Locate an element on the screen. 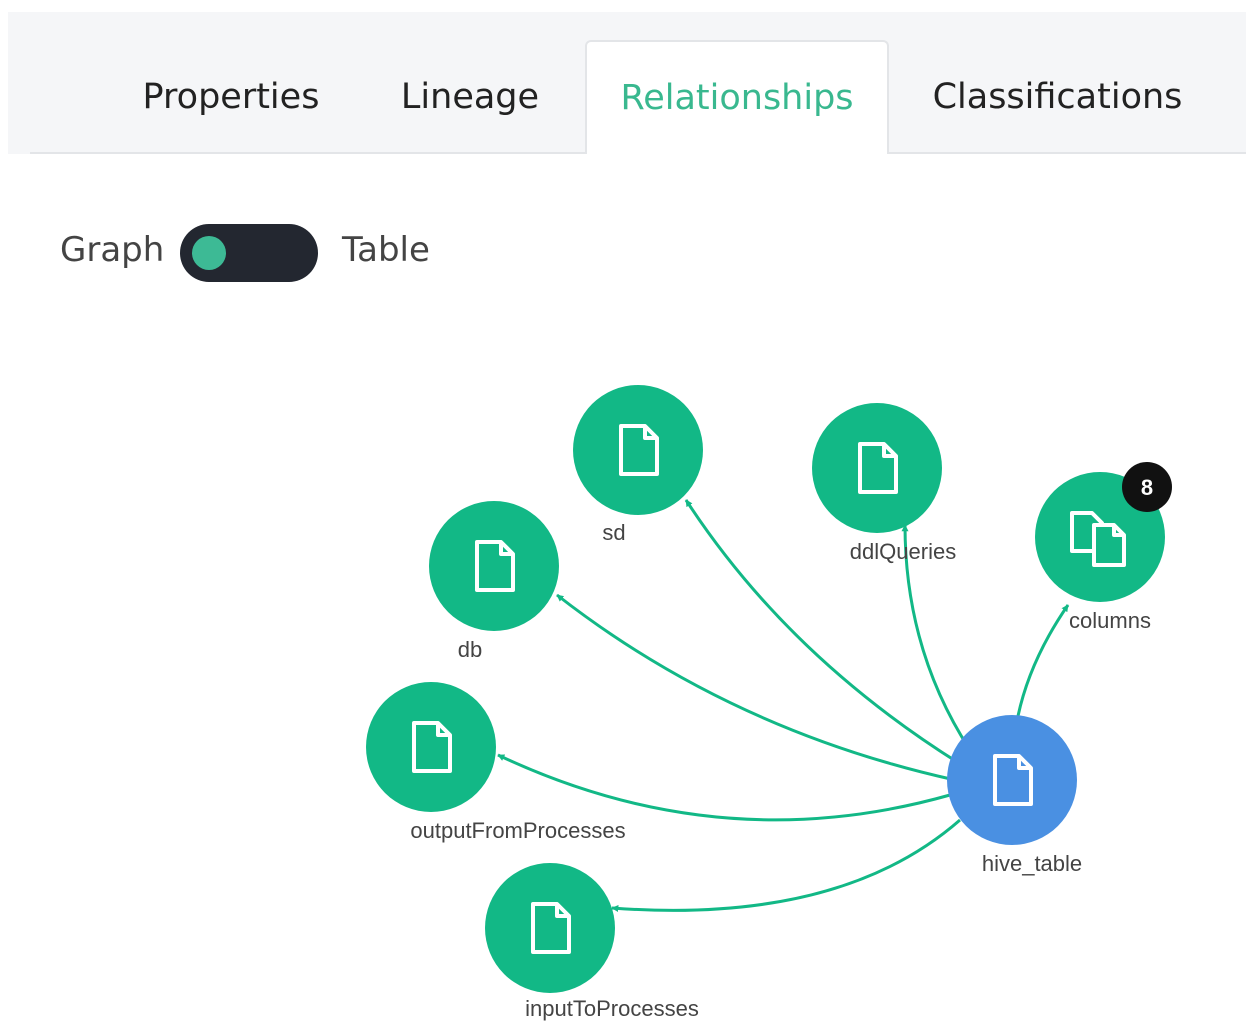 The height and width of the screenshot is (1022, 1246). badge-count: 8 is located at coordinates (1147, 487).